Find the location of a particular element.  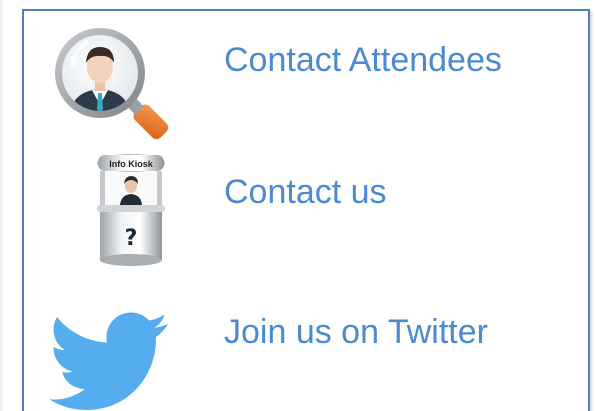

twitter-label: Join us on Twitter is located at coordinates (356, 332).